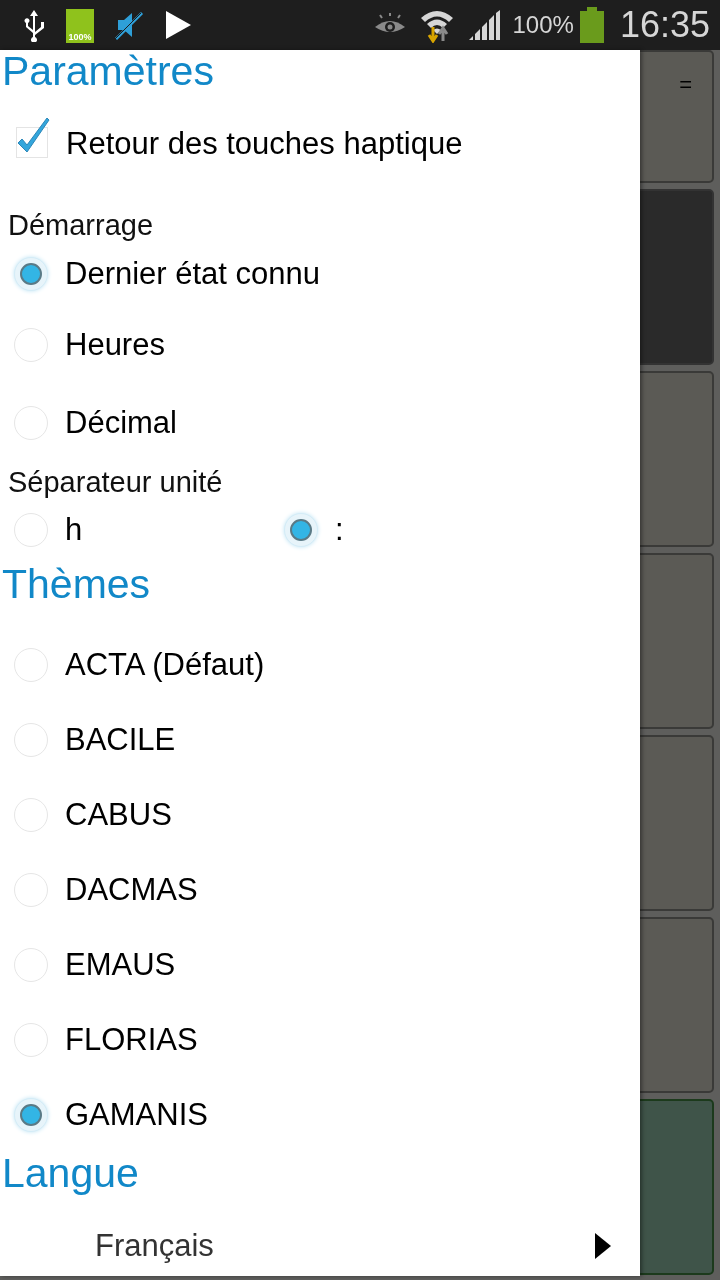 The height and width of the screenshot is (1280, 720). What do you see at coordinates (339, 530) in the screenshot?
I see `option-label: :` at bounding box center [339, 530].